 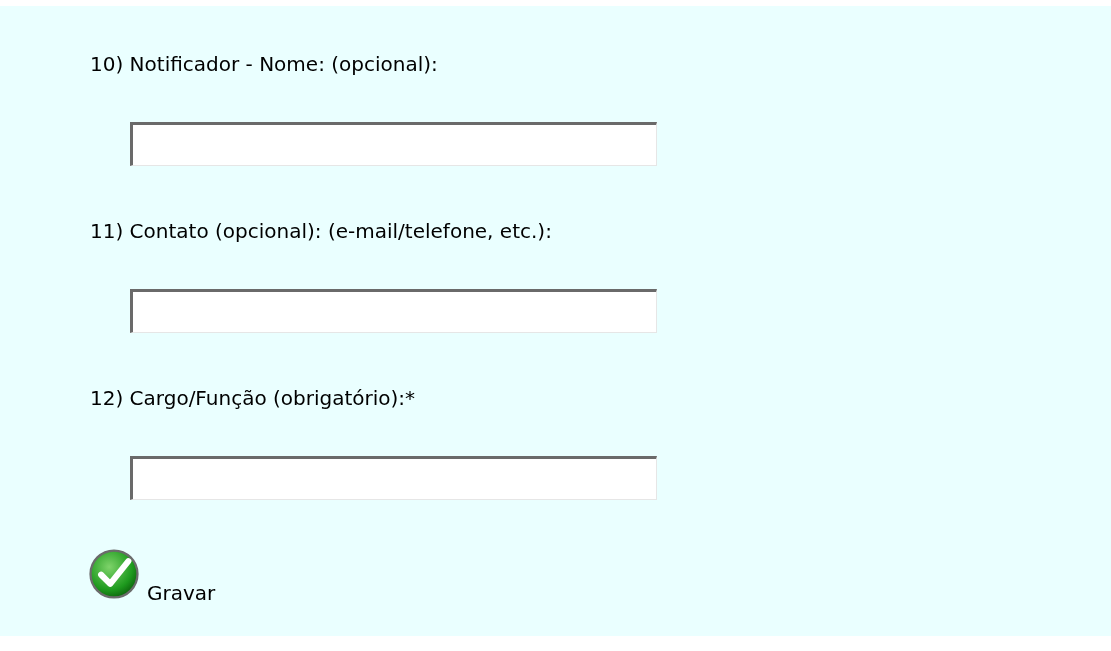 I want to click on save-link: Gravar, so click(x=181, y=593).